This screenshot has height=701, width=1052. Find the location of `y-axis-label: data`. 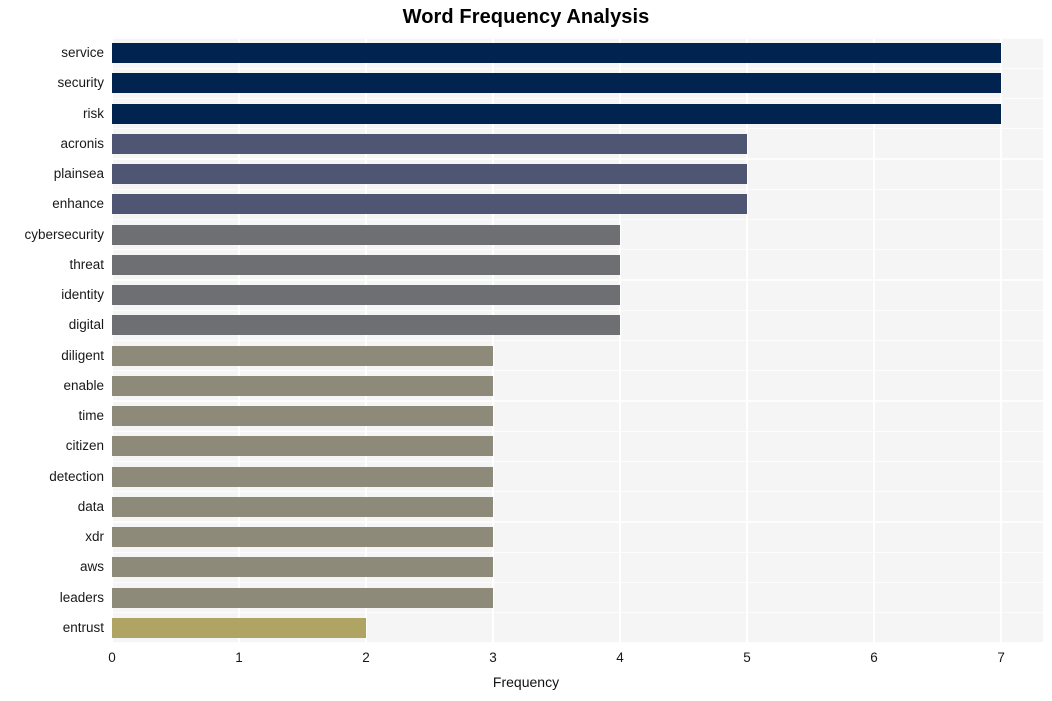

y-axis-label: data is located at coordinates (90, 506).